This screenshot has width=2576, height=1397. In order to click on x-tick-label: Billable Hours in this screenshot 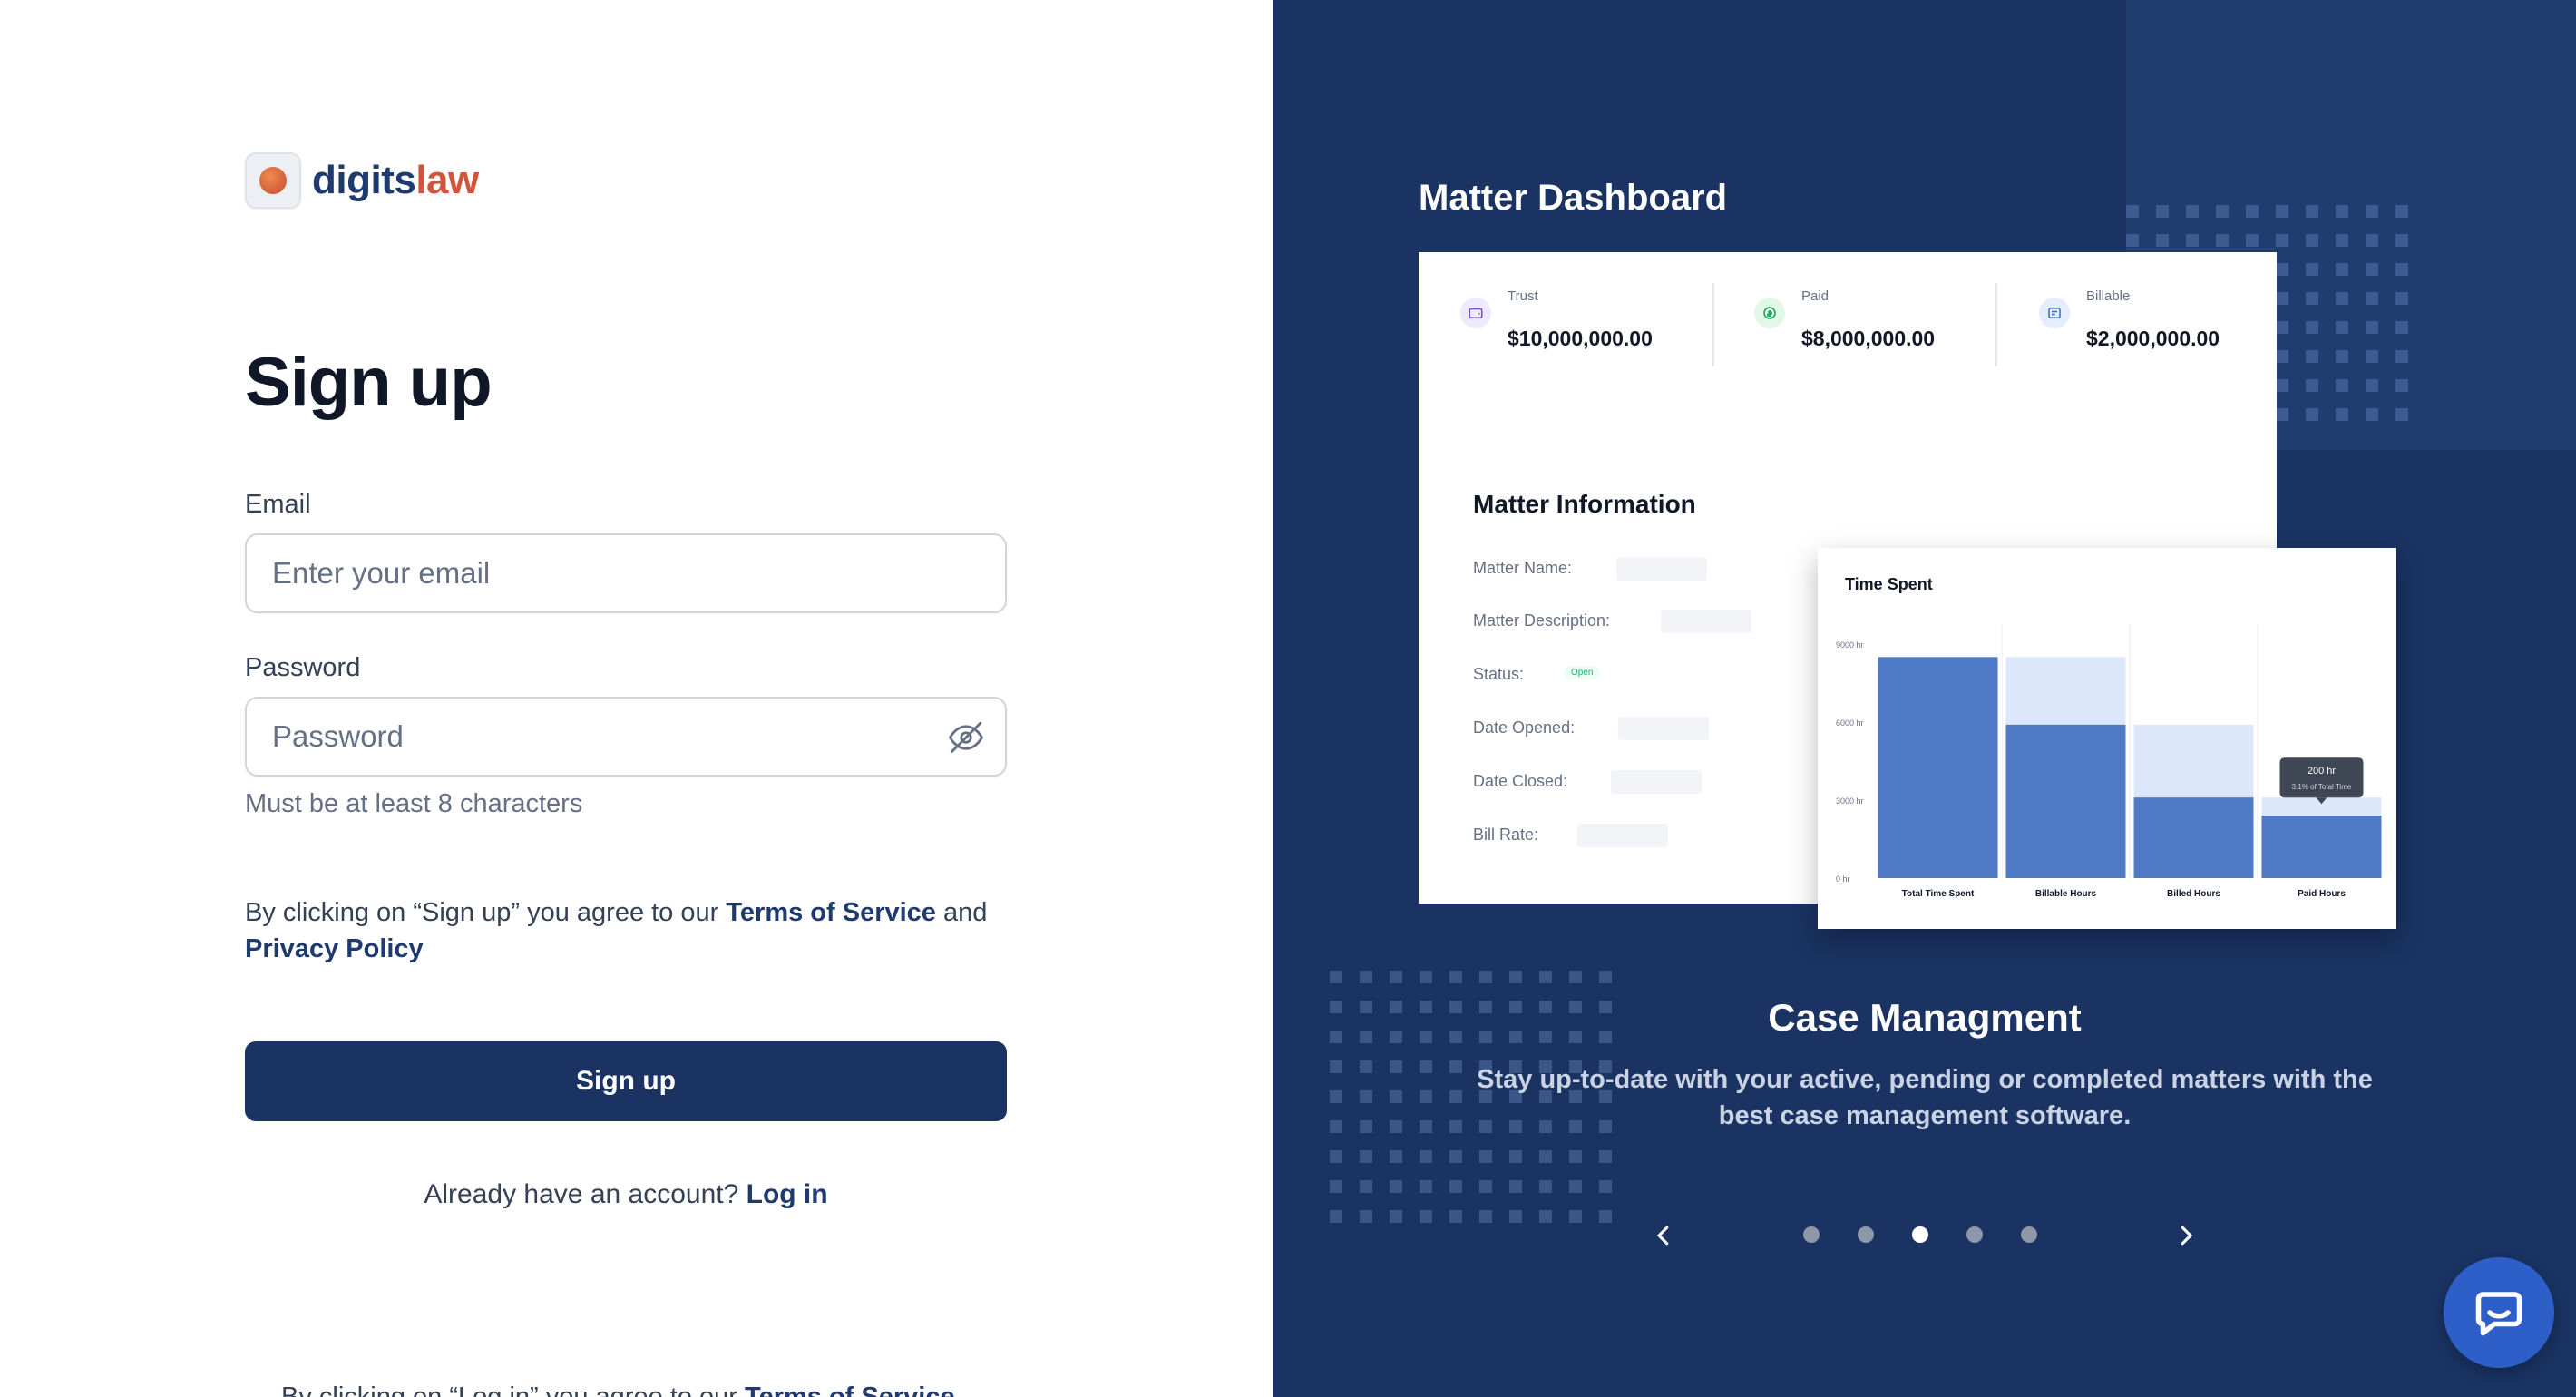, I will do `click(2066, 894)`.